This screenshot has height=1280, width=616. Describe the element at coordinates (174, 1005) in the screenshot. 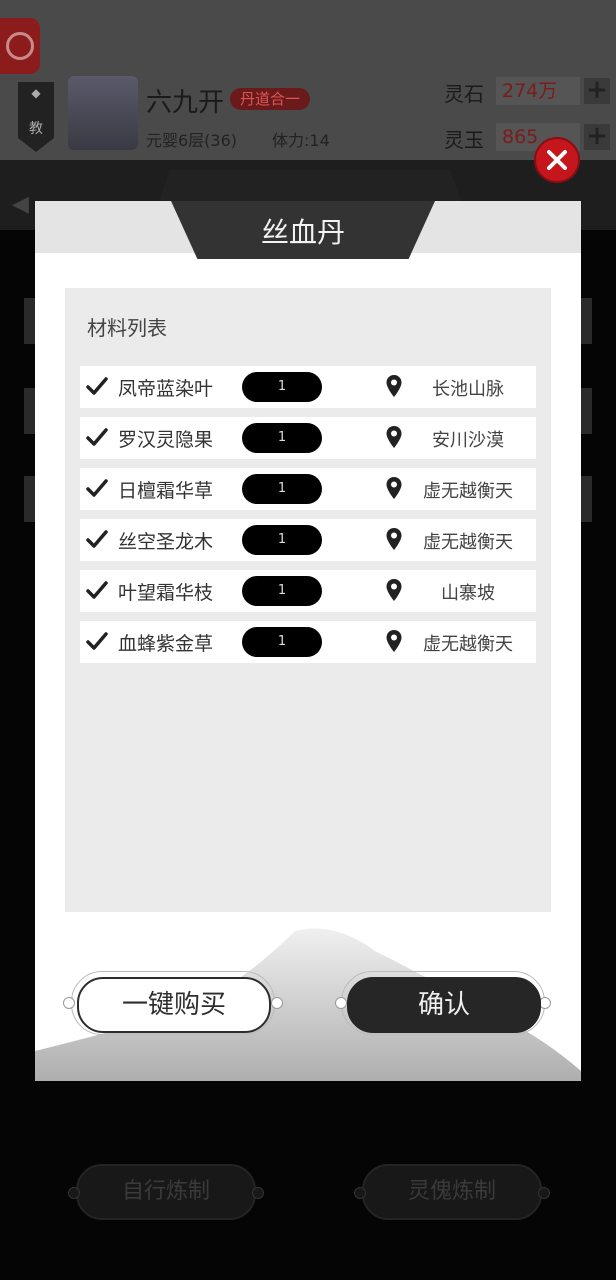

I see `buy-all-button: 一键购买` at that location.